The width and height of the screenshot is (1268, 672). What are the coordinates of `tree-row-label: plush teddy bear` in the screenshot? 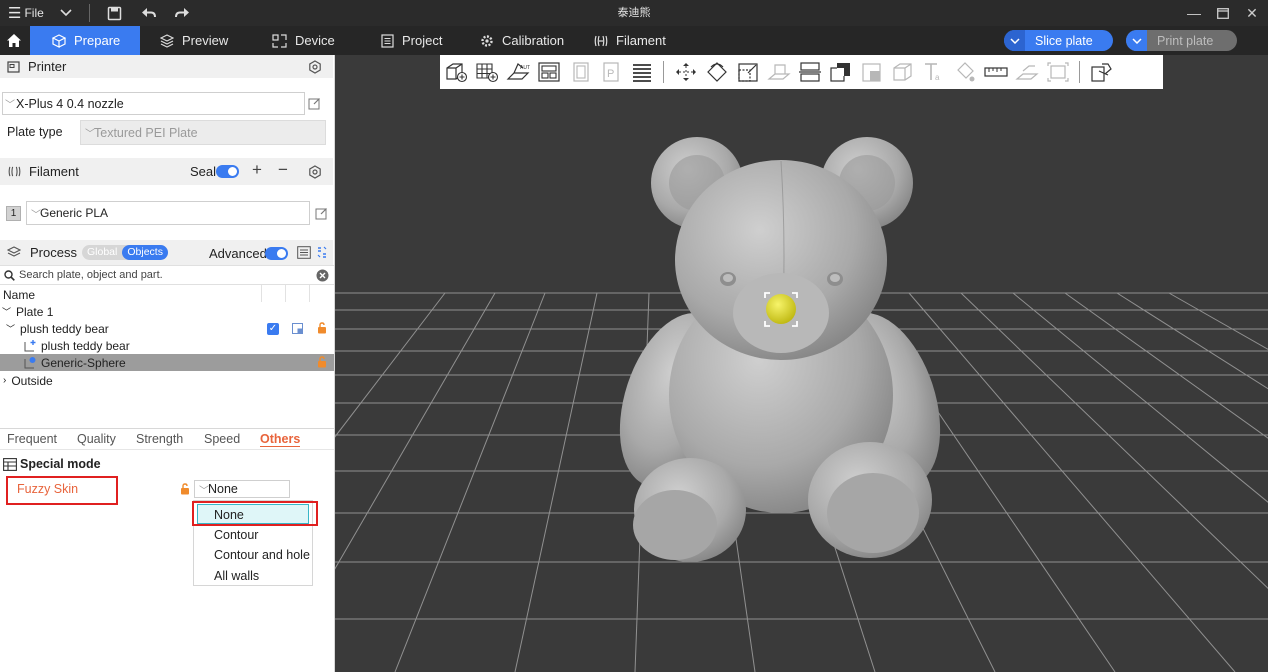 It's located at (64, 328).